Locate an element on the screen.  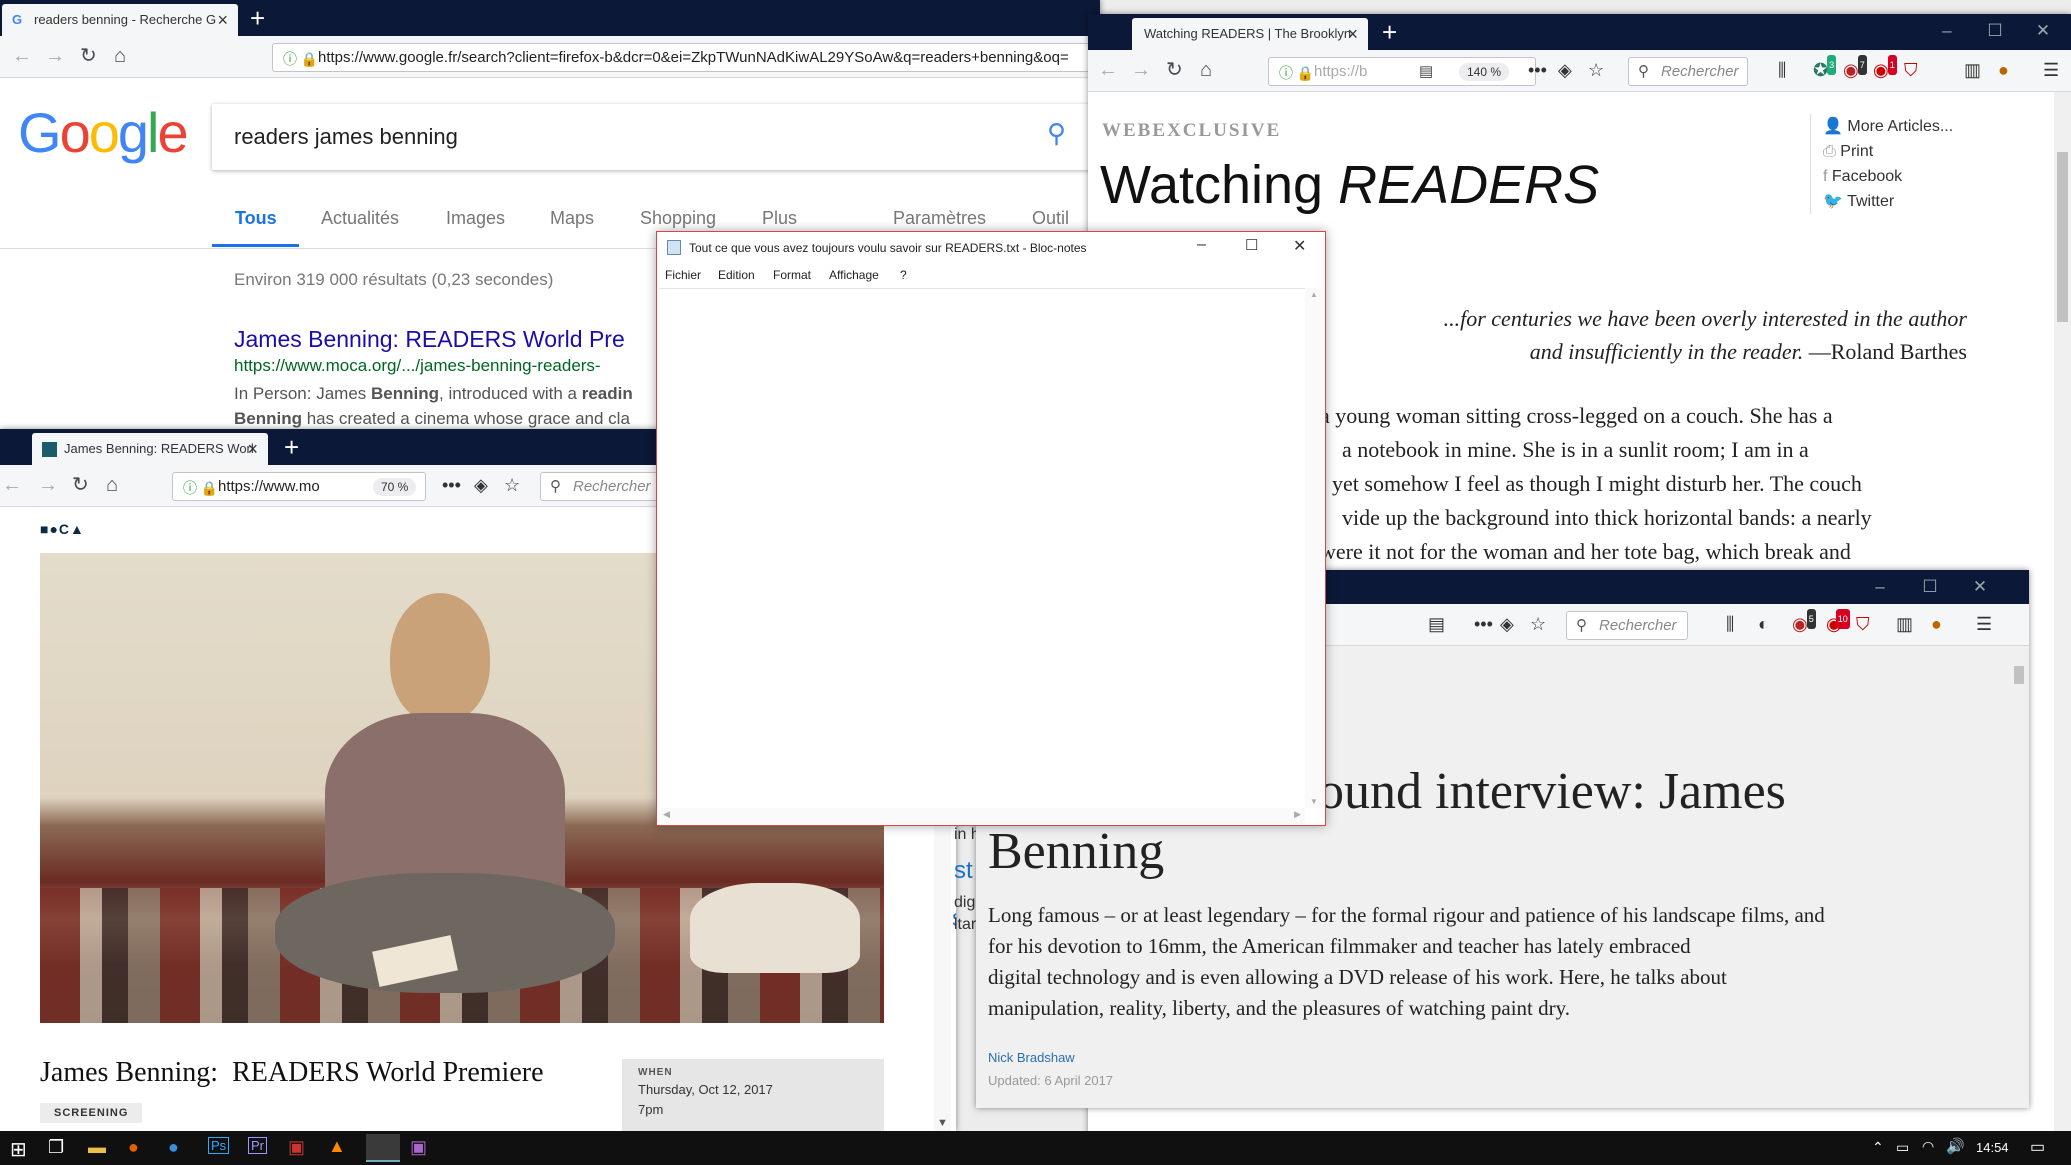
extension-icon: ◉ 5 is located at coordinates (1804, 621).